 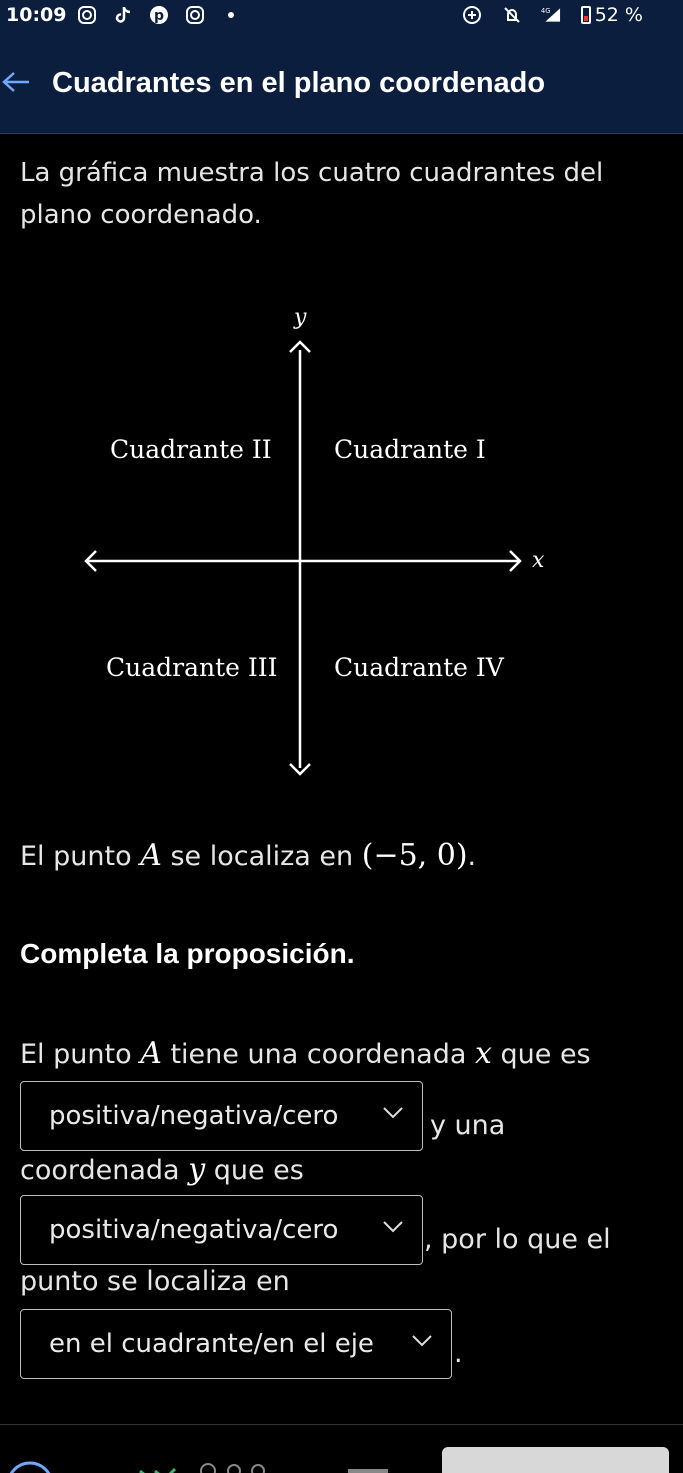 What do you see at coordinates (151, 1053) in the screenshot?
I see `prop-point-name: A` at bounding box center [151, 1053].